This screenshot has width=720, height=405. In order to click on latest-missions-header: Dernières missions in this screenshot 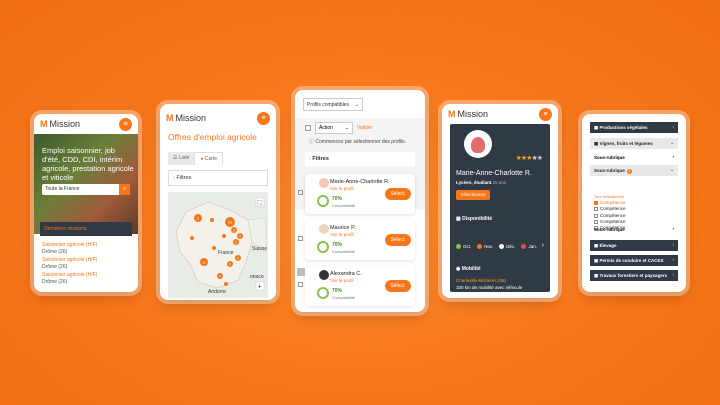, I will do `click(86, 229)`.